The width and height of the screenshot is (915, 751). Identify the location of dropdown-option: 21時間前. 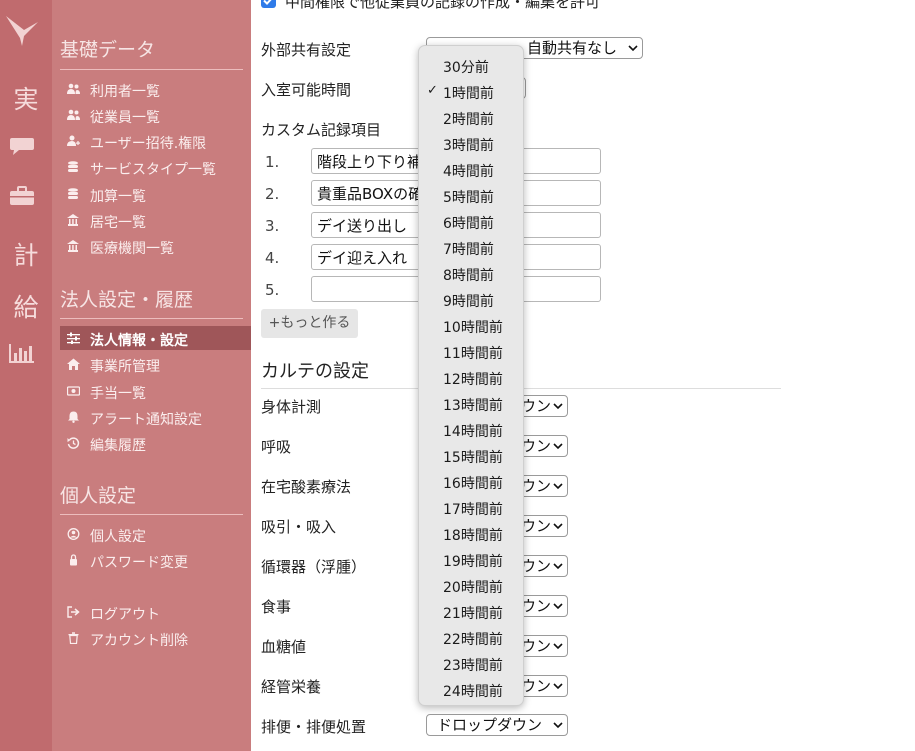
(471, 611).